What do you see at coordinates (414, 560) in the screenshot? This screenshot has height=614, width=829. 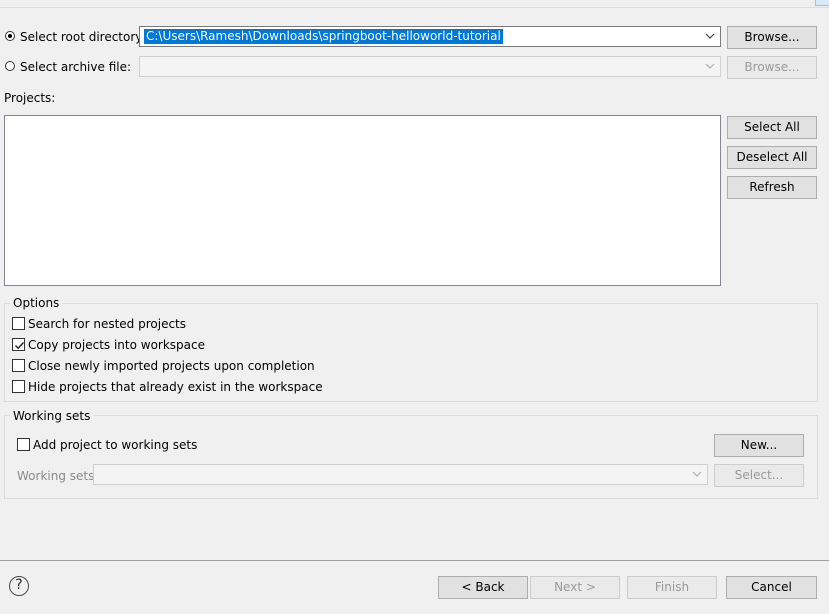 I see `footer-divider` at bounding box center [414, 560].